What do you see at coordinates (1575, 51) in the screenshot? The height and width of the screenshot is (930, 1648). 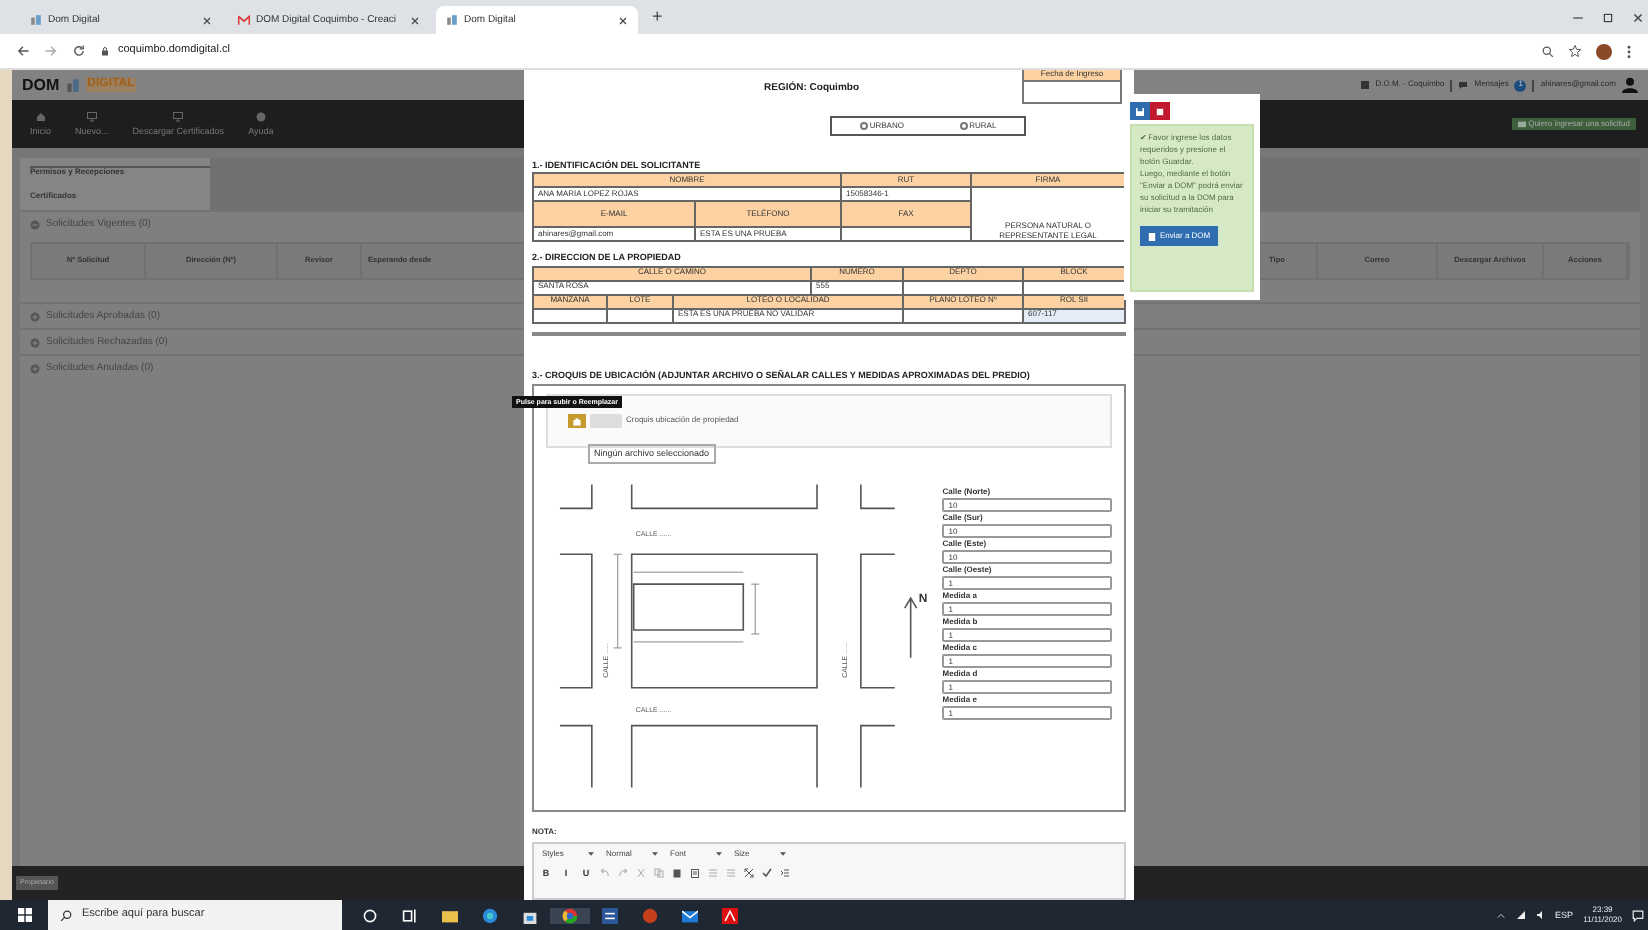 I see `star-icon` at bounding box center [1575, 51].